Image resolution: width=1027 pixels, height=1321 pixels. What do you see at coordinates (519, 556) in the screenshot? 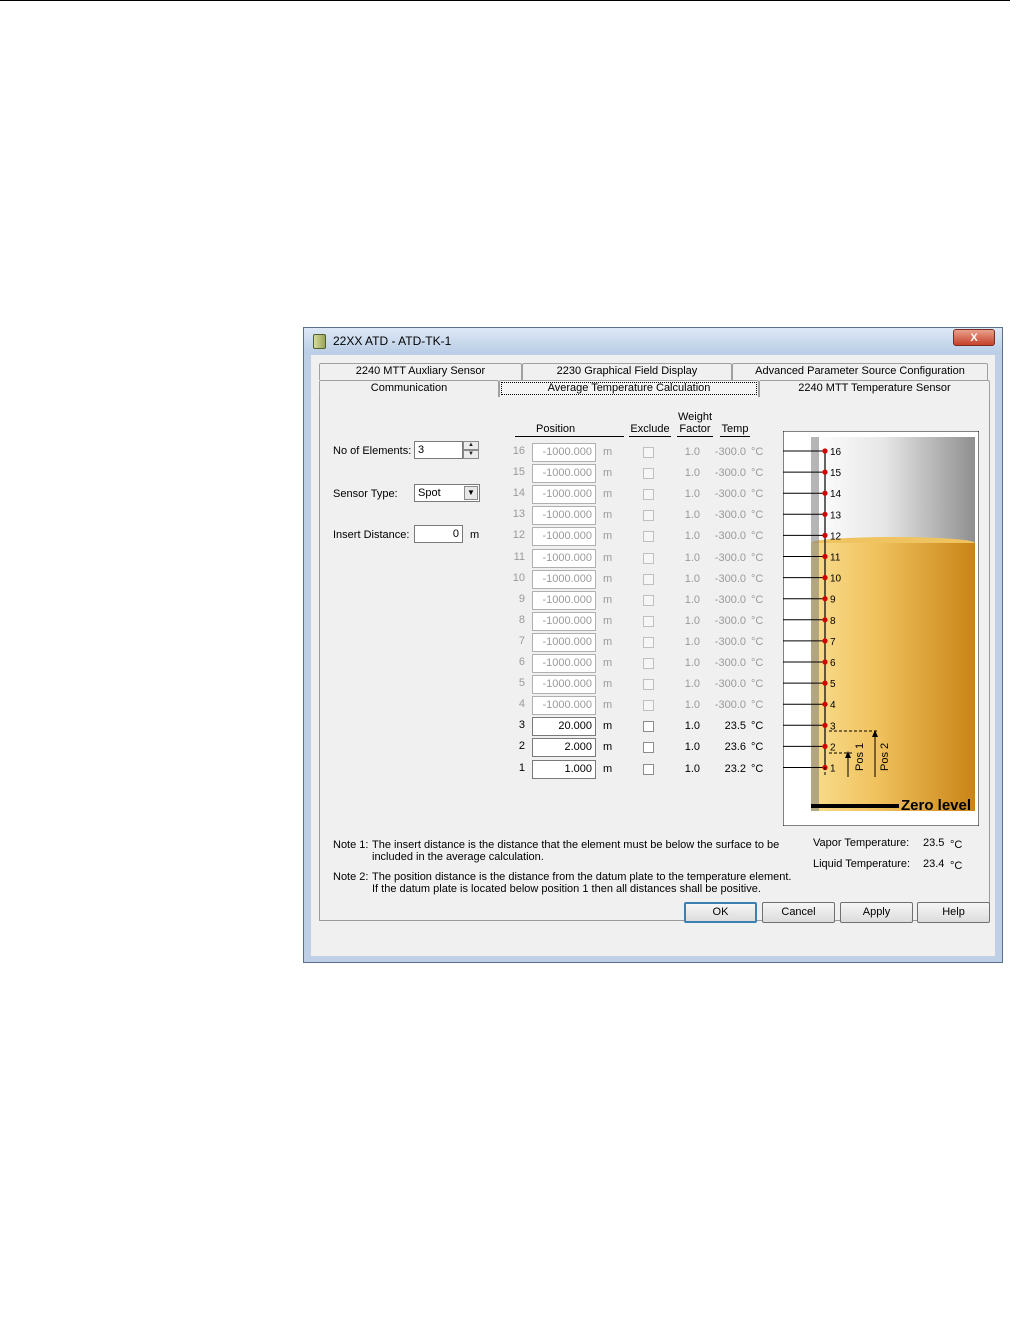
I see `row-number: 11` at bounding box center [519, 556].